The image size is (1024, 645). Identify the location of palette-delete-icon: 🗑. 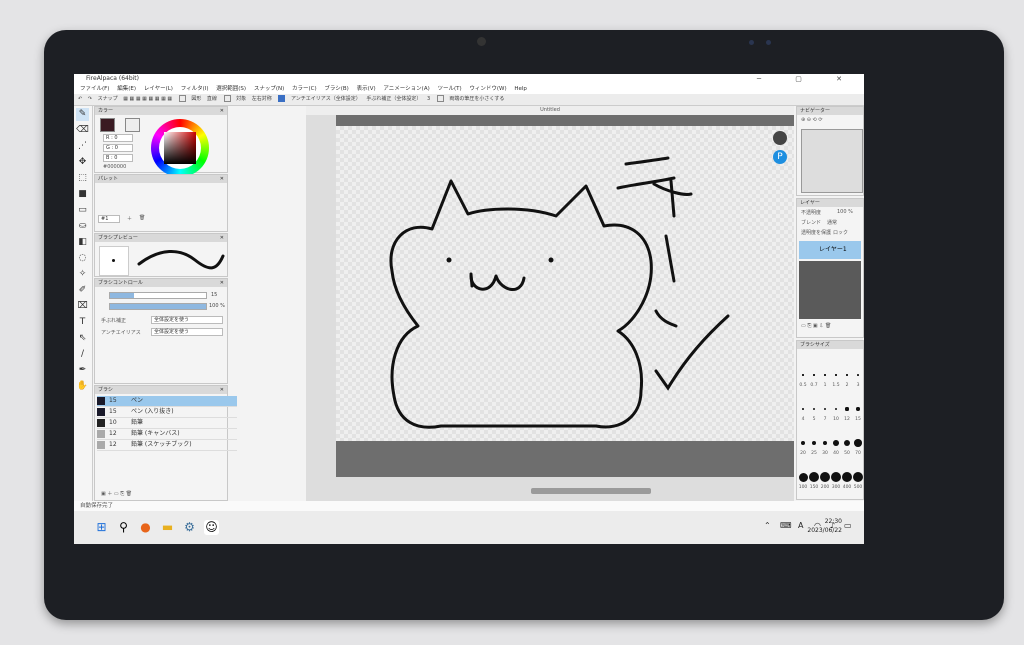
(142, 218).